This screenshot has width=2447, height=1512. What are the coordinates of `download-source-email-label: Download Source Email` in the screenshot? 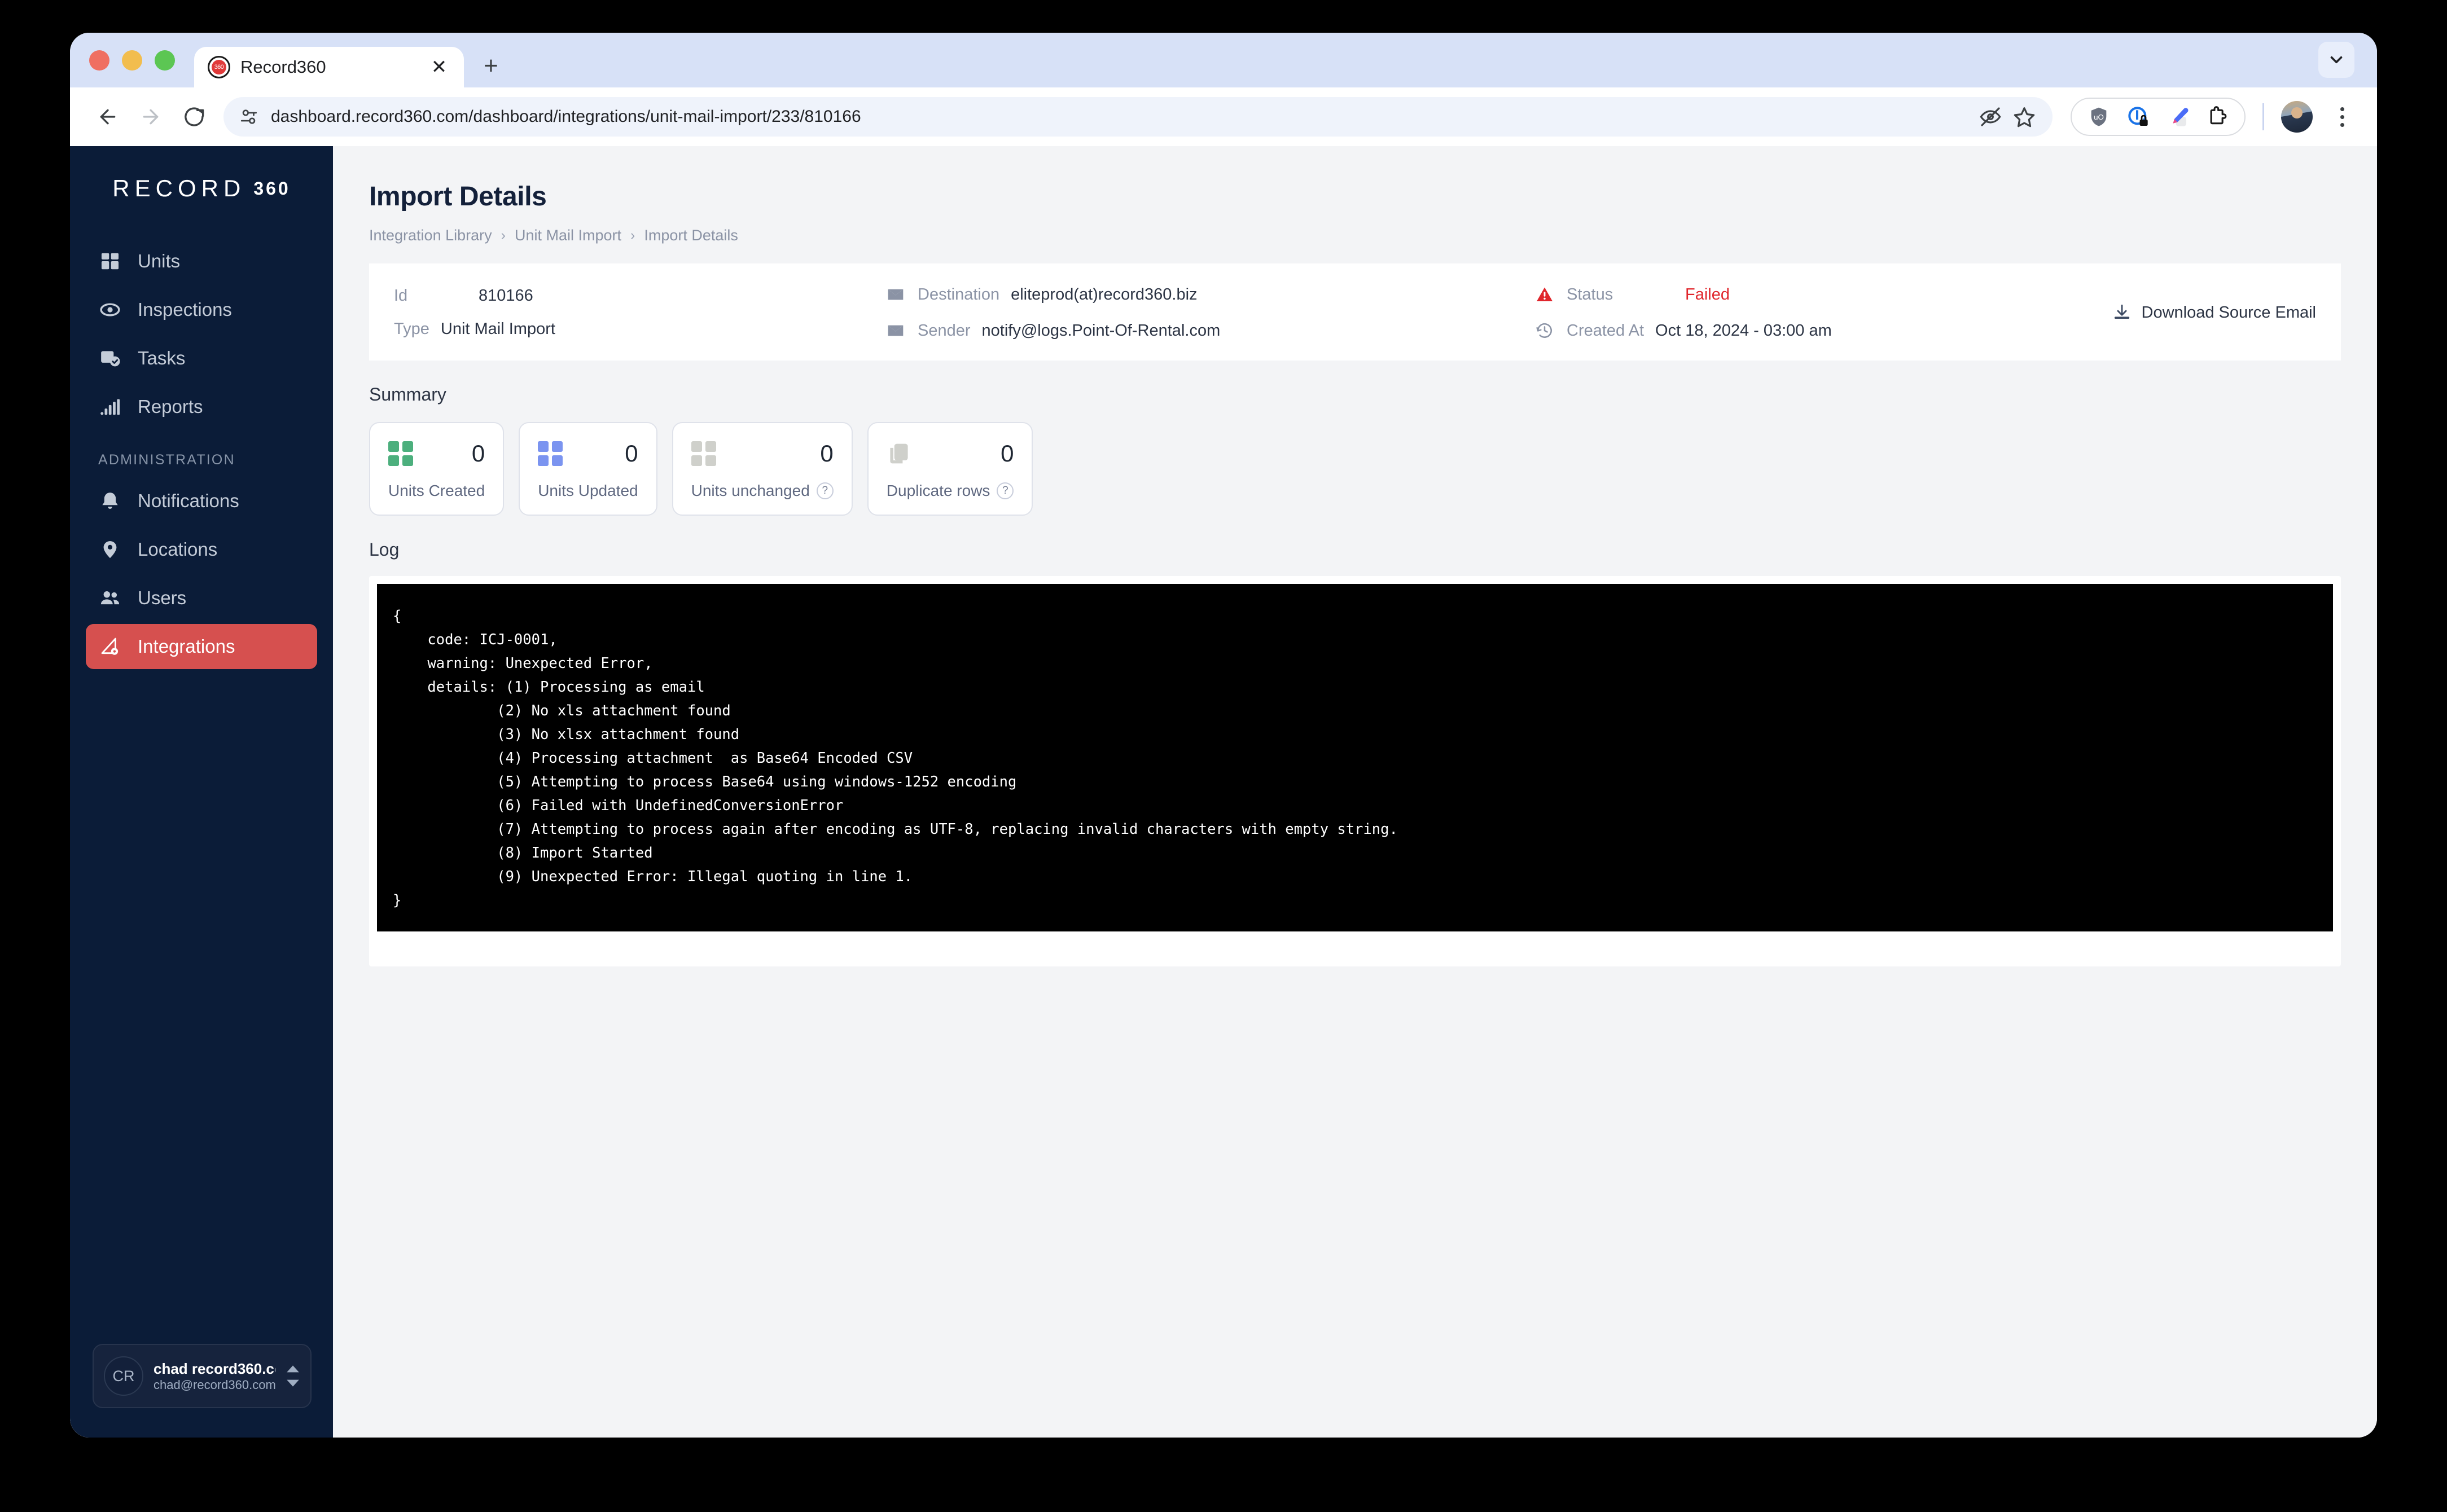 It's located at (2228, 313).